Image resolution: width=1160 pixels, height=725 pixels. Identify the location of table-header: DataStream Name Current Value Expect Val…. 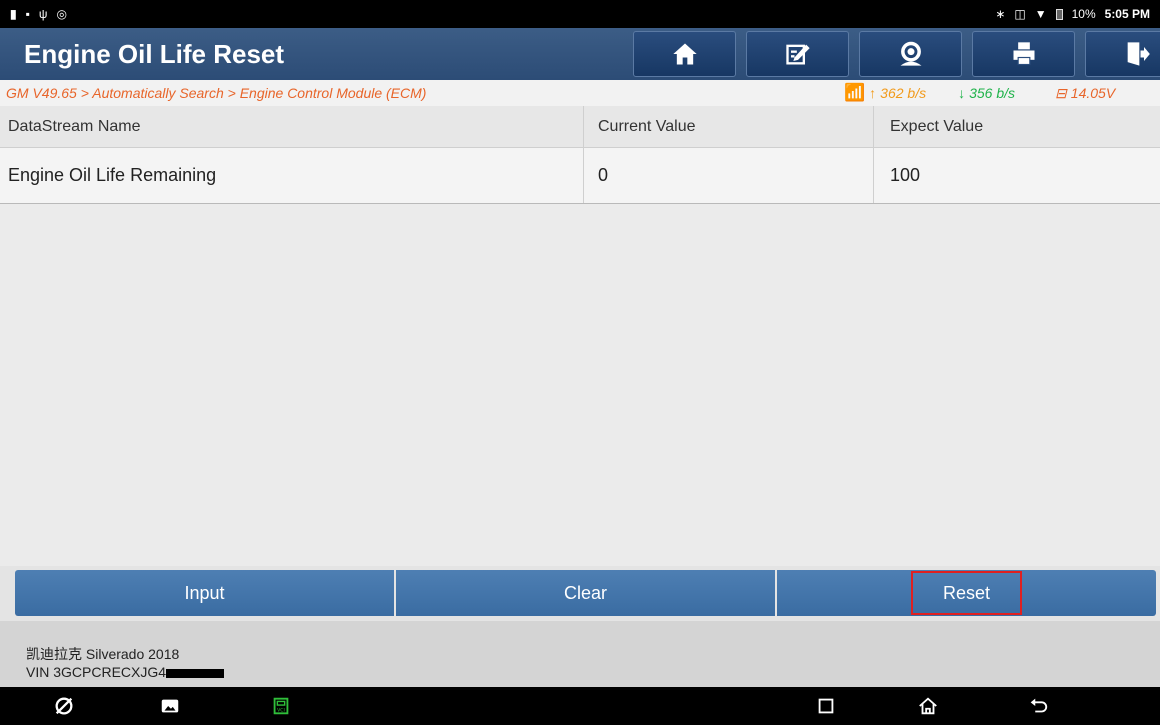
(580, 127).